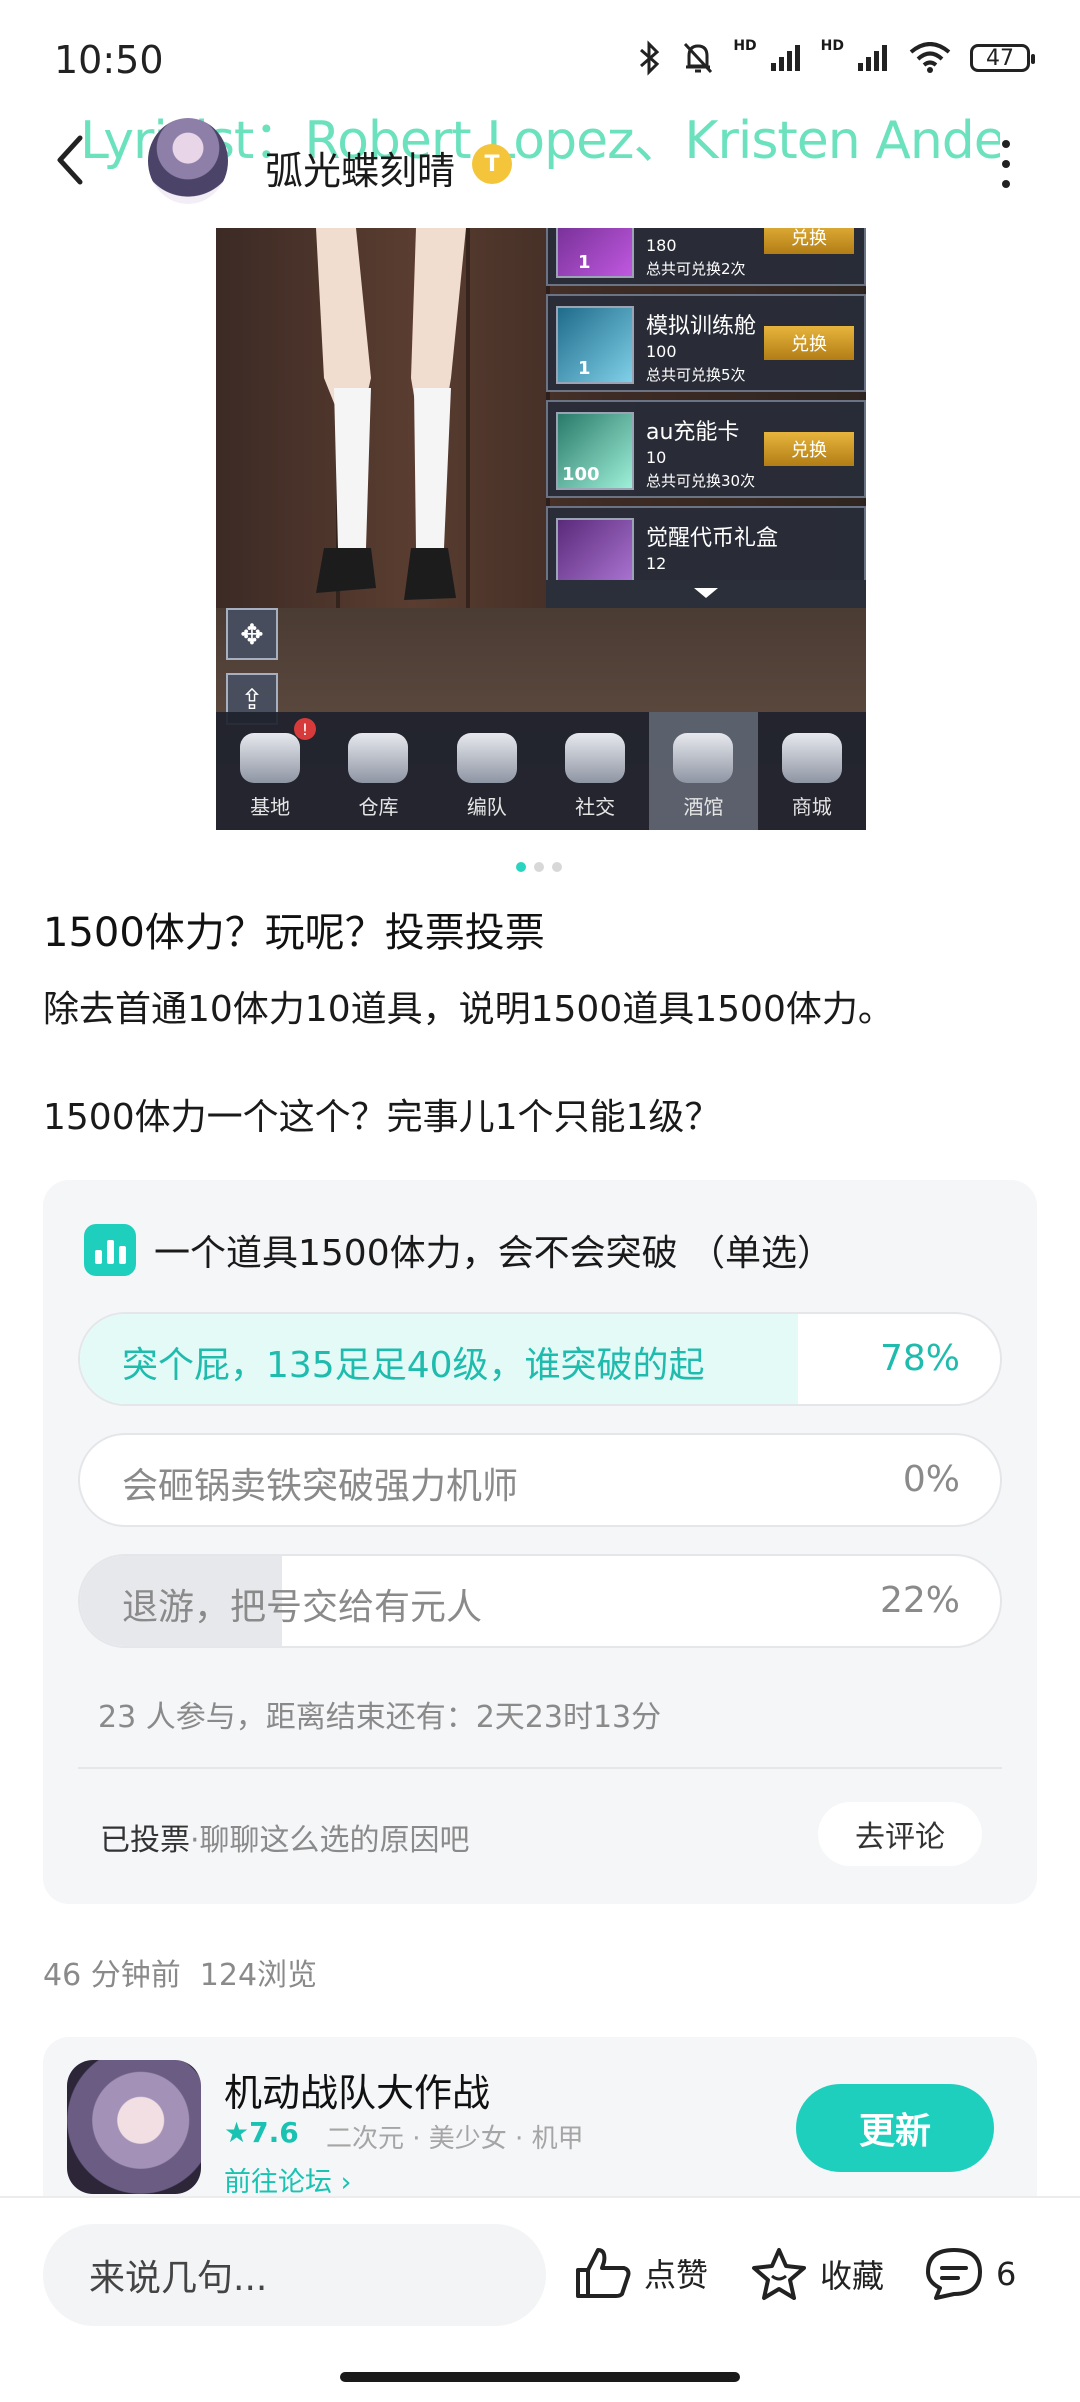  Describe the element at coordinates (706, 594) in the screenshot. I see `scroll-down-icon` at that location.